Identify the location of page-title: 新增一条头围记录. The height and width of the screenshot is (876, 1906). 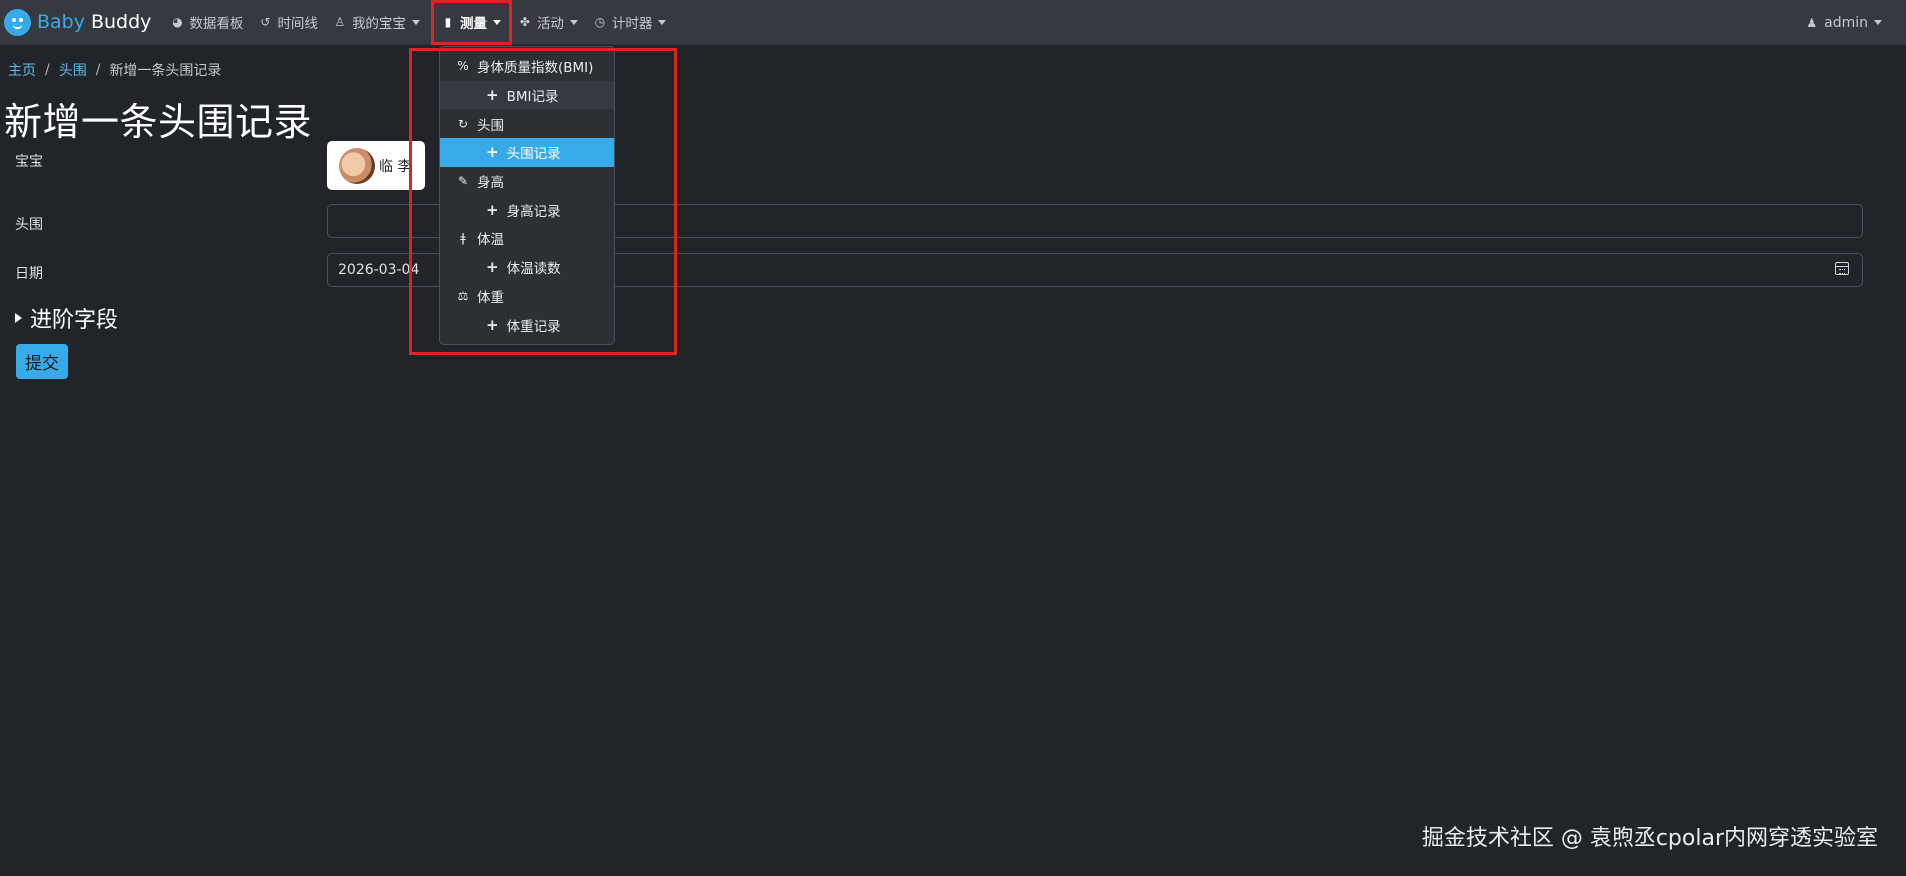
(158, 122).